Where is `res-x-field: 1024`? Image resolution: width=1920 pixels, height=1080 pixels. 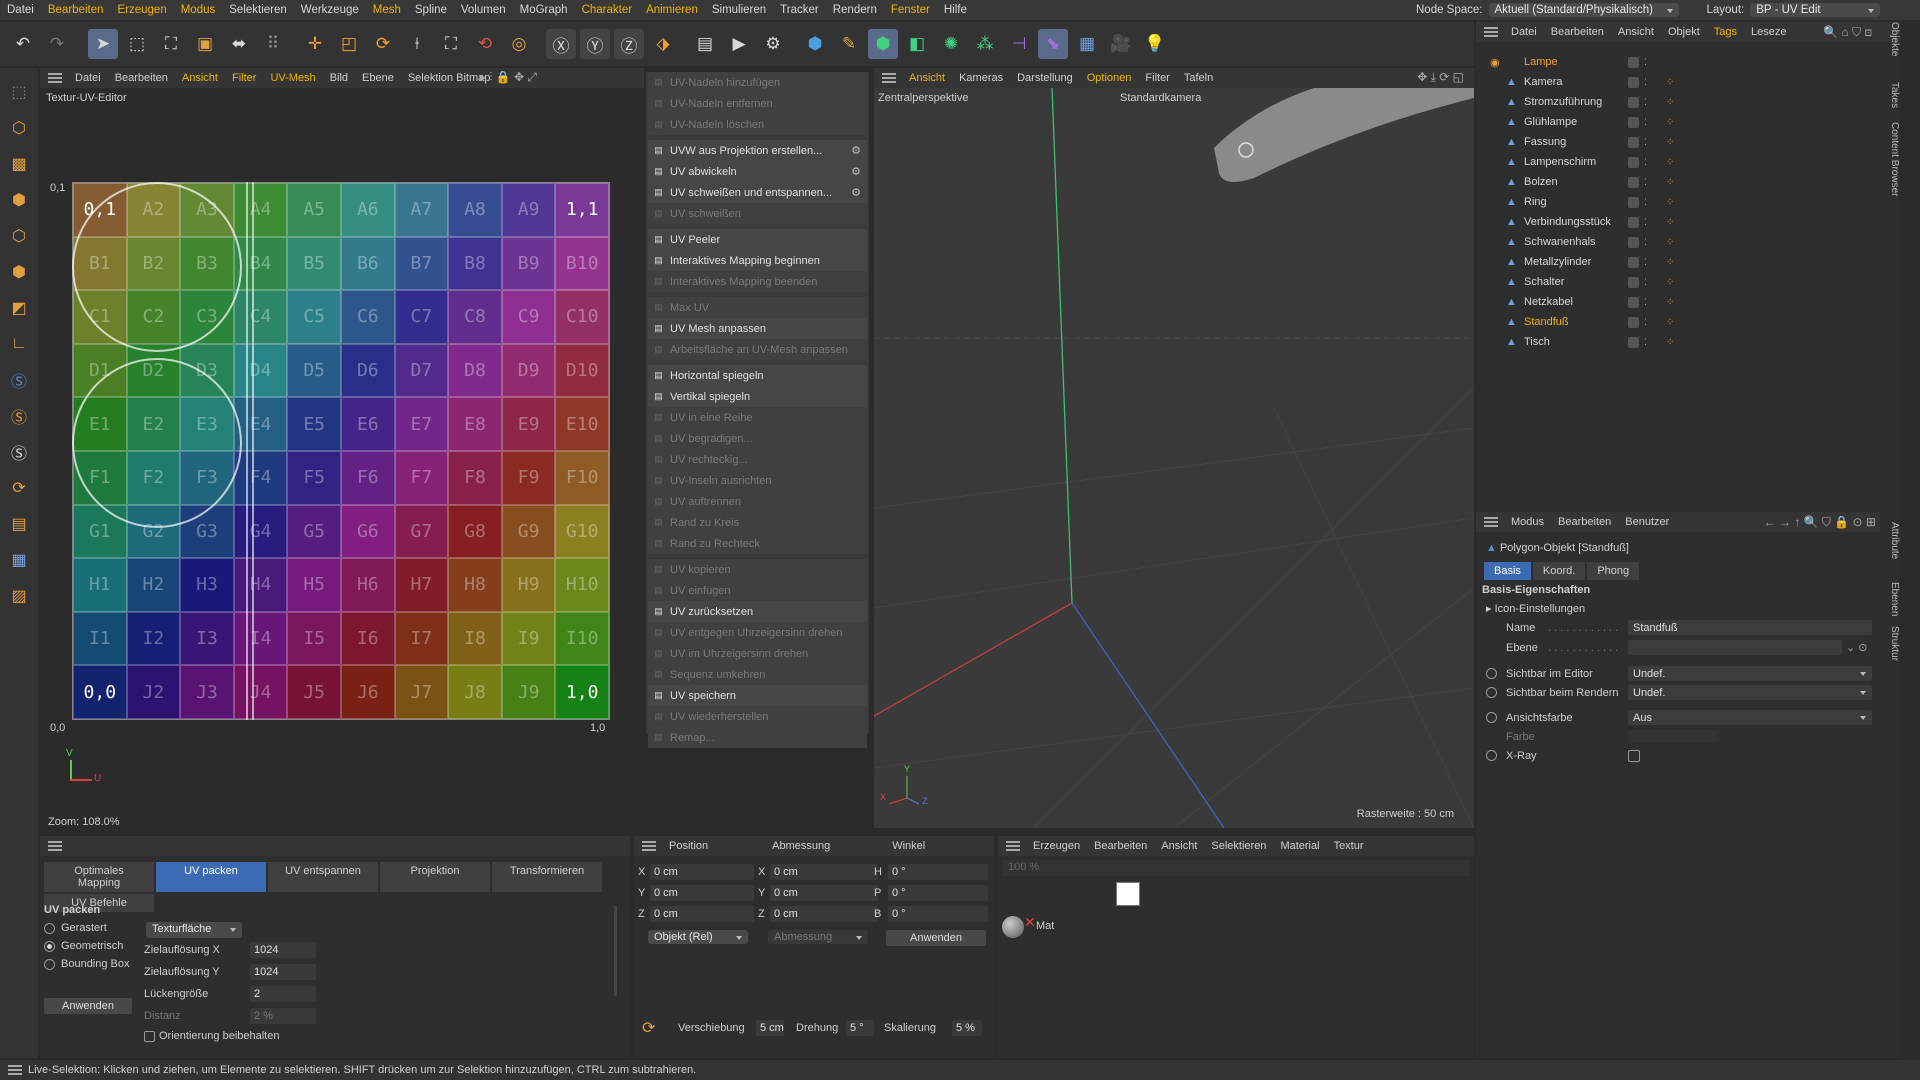
res-x-field: 1024 is located at coordinates (283, 950).